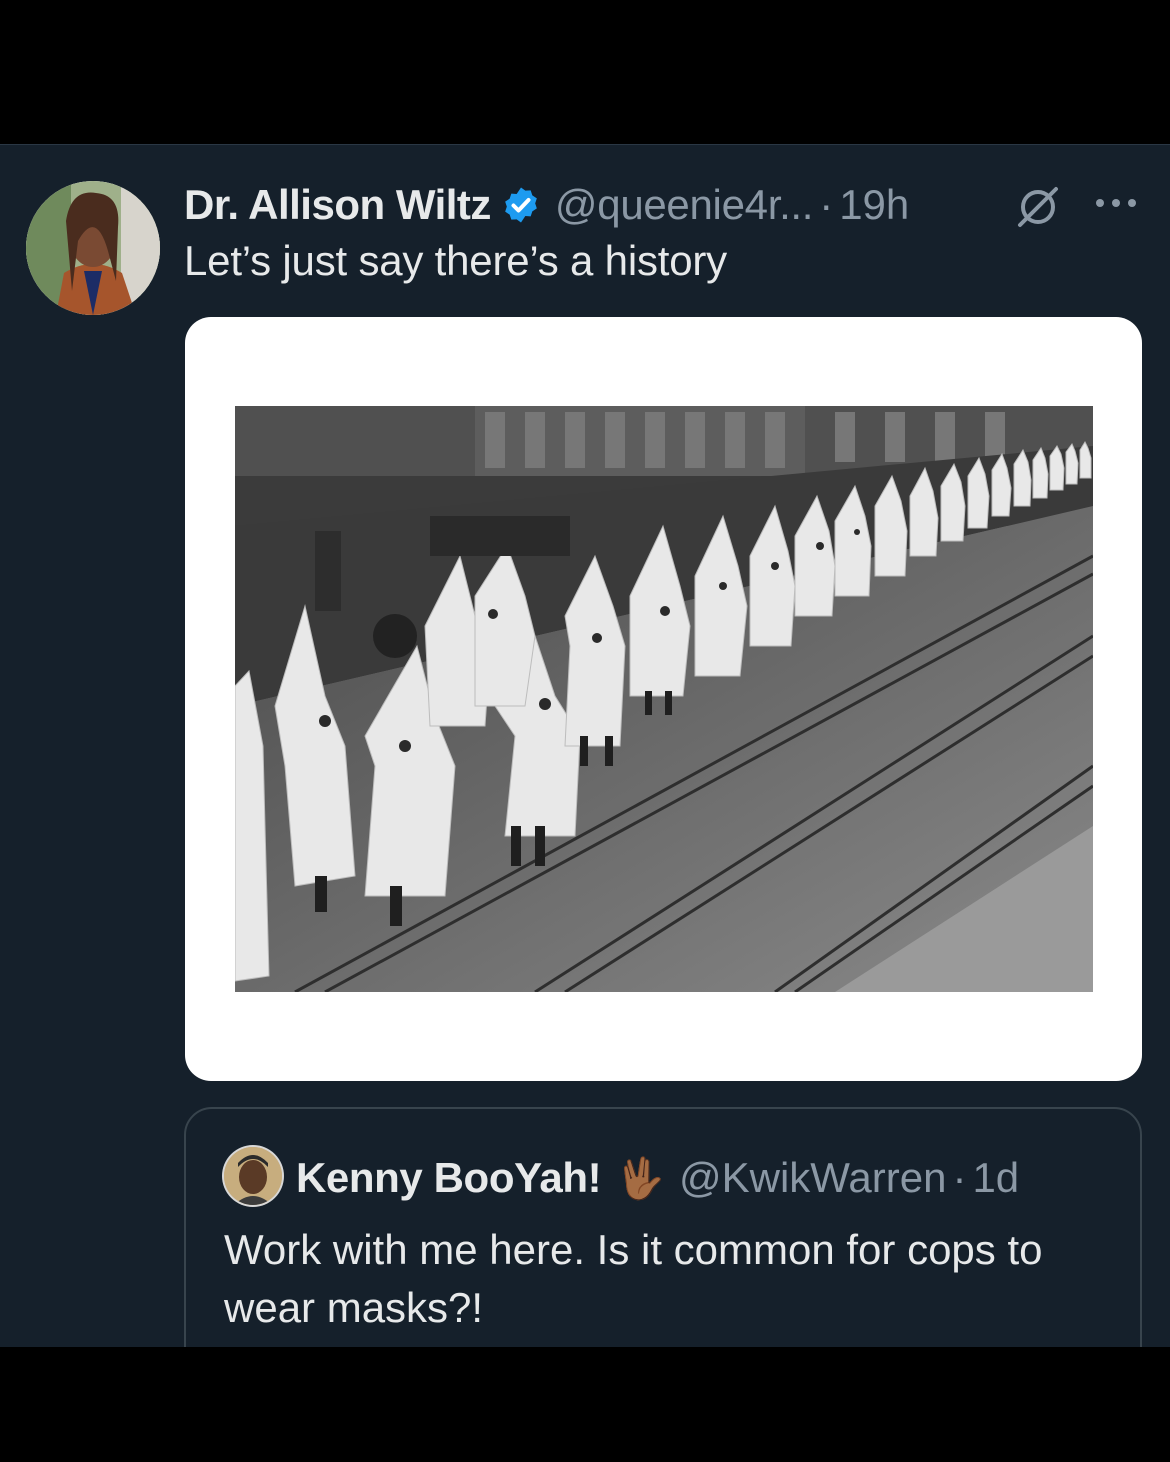  Describe the element at coordinates (521, 205) in the screenshot. I see `verified-badge-icon` at that location.